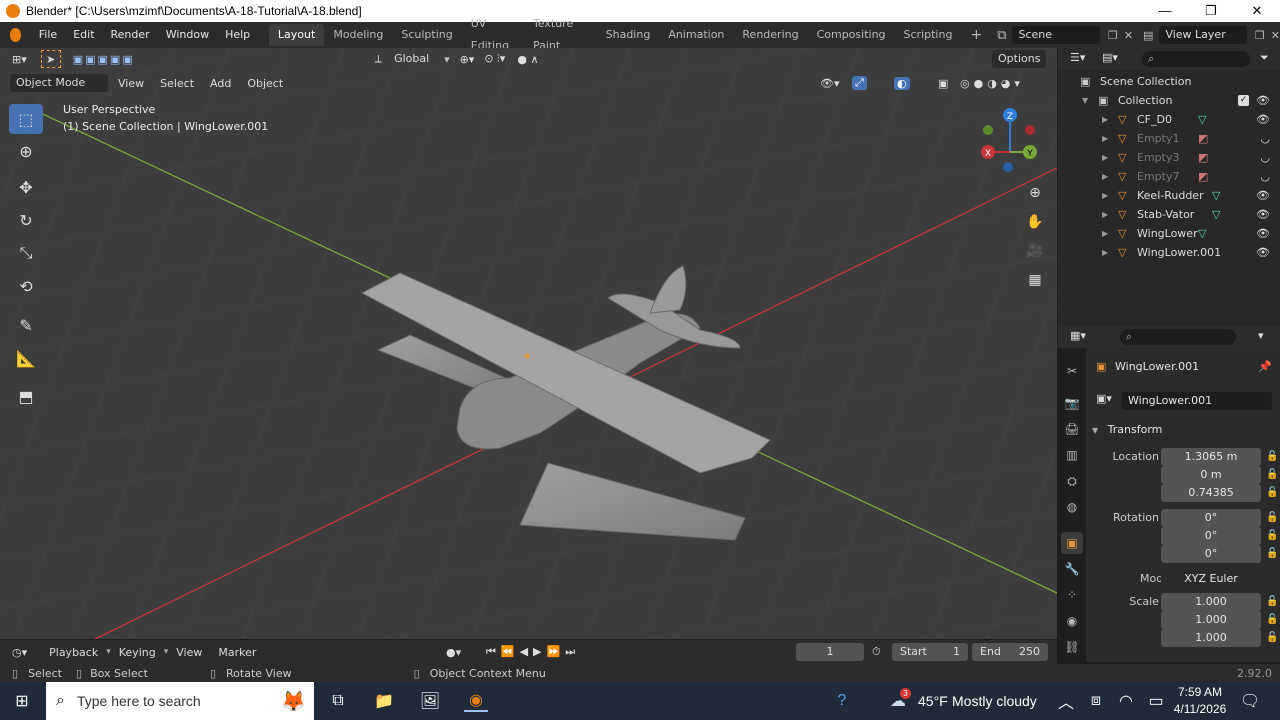  What do you see at coordinates (1178, 337) in the screenshot?
I see `properties-search-icon: ⌕` at bounding box center [1178, 337].